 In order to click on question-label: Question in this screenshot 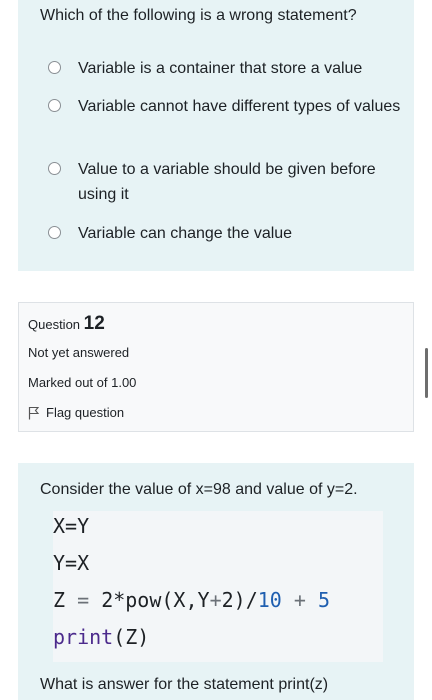, I will do `click(54, 324)`.